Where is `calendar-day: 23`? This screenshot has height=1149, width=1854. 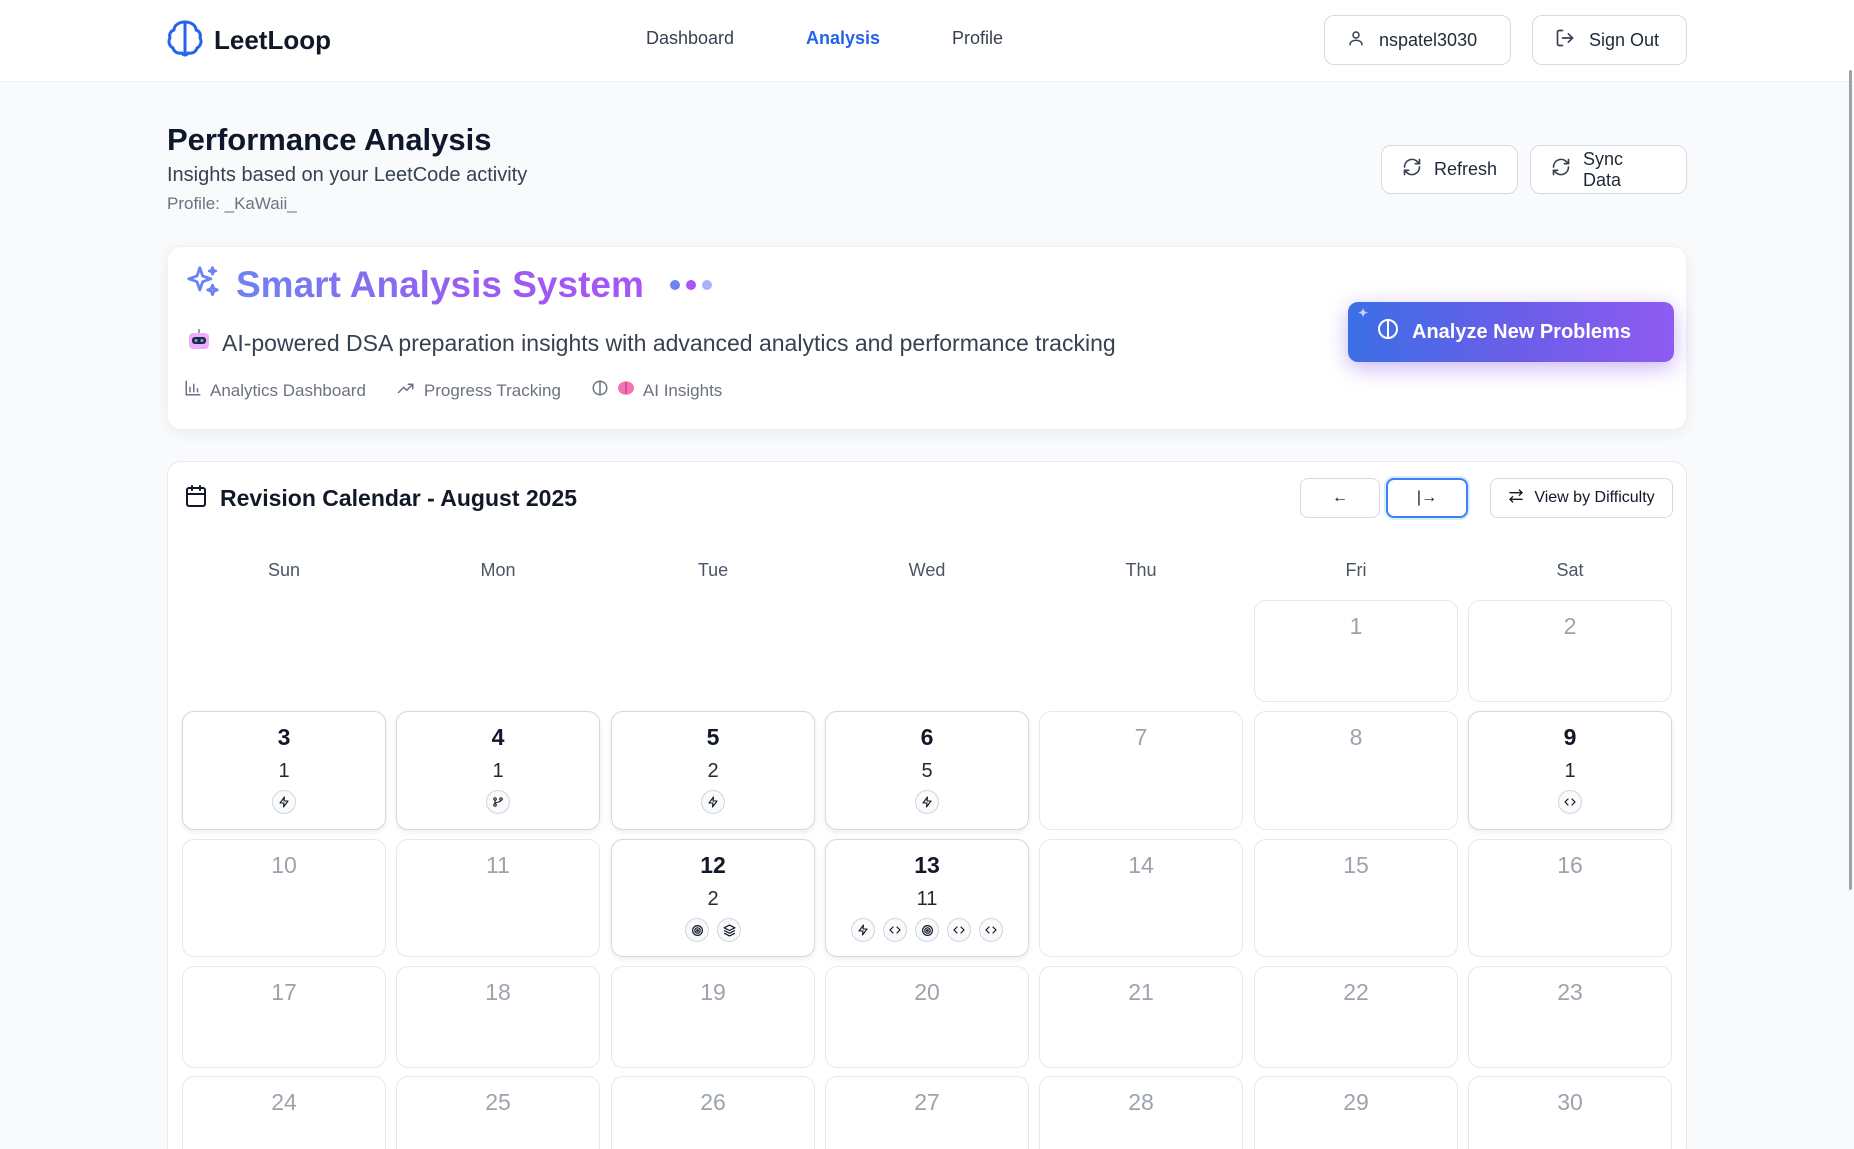 calendar-day: 23 is located at coordinates (1570, 1017).